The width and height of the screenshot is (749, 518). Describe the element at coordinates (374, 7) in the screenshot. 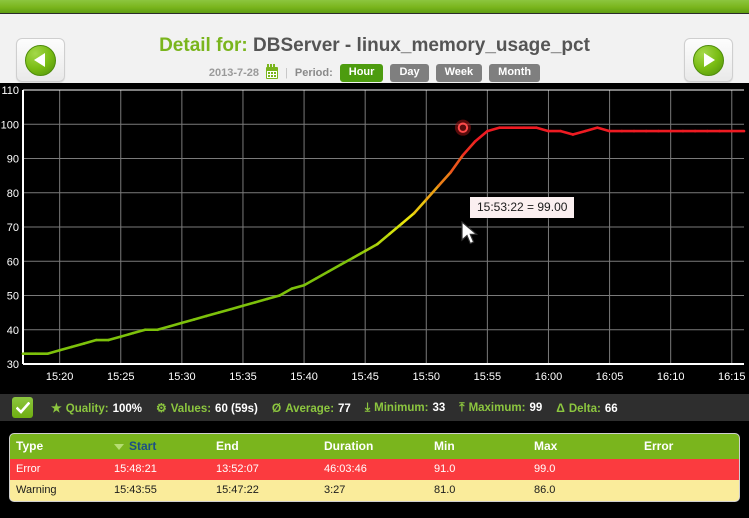

I see `top-accent-bar` at that location.